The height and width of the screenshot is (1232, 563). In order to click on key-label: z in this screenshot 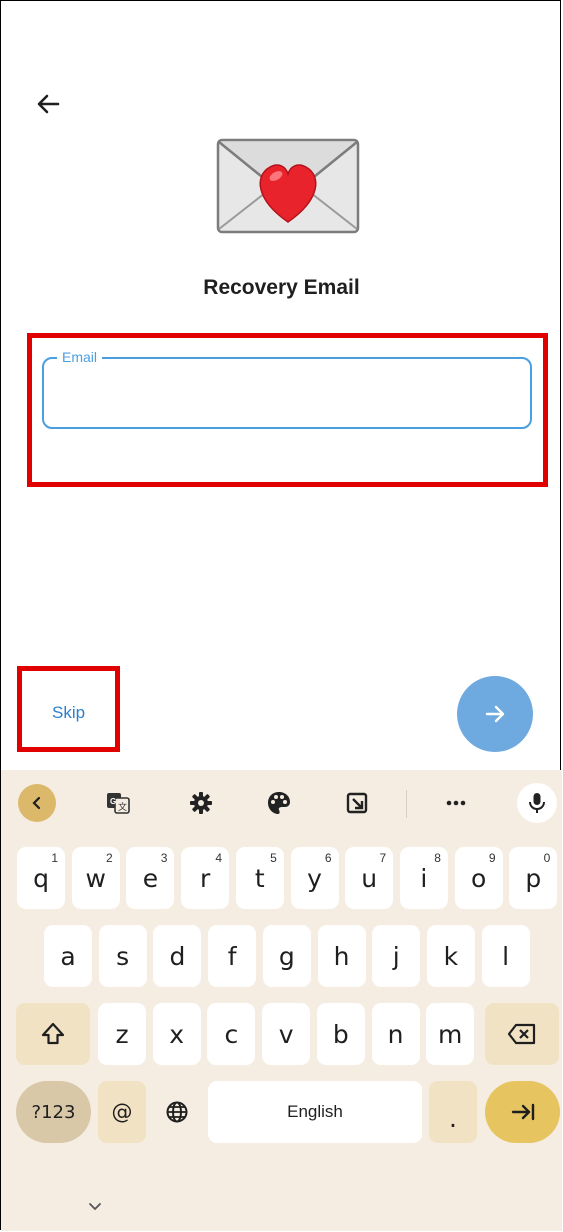, I will do `click(122, 1034)`.